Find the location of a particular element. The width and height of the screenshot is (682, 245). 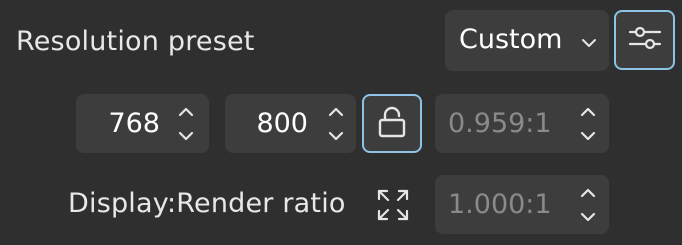

display-render-ratio-label: Display:Render ratio is located at coordinates (207, 203).